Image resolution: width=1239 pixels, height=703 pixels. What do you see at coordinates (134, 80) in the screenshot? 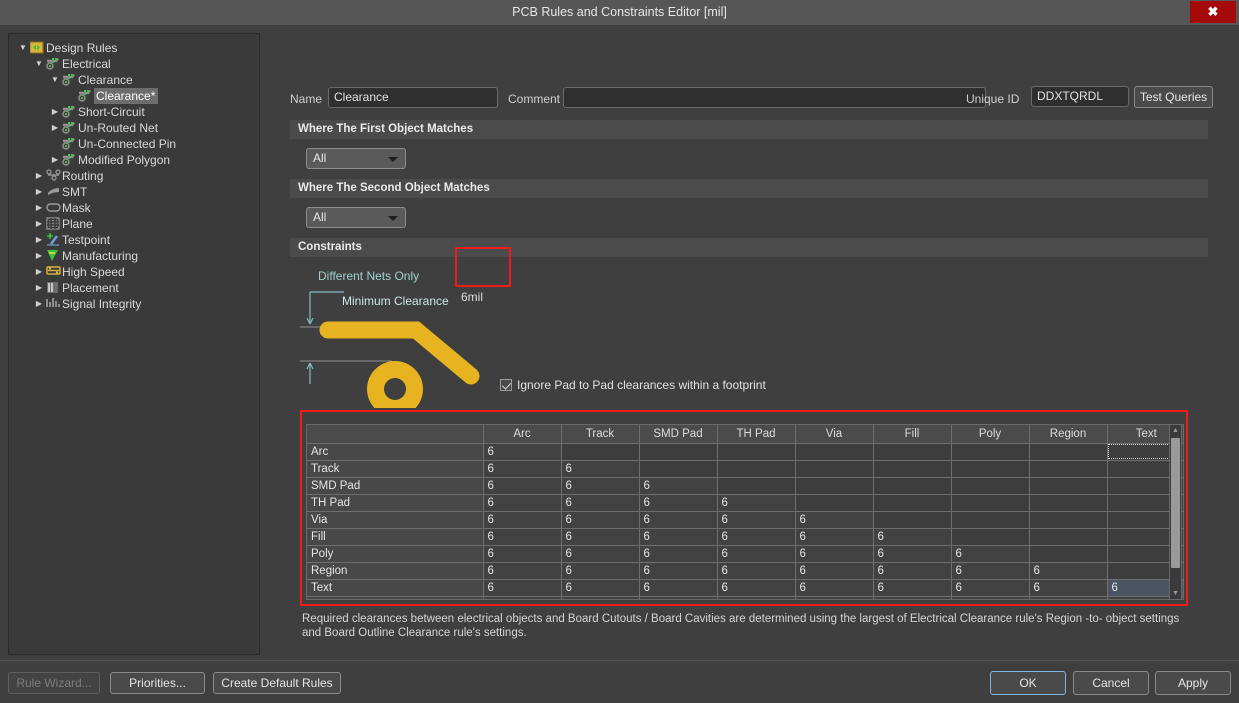
I see `tree-item-clearance: ▼ Clearance` at bounding box center [134, 80].